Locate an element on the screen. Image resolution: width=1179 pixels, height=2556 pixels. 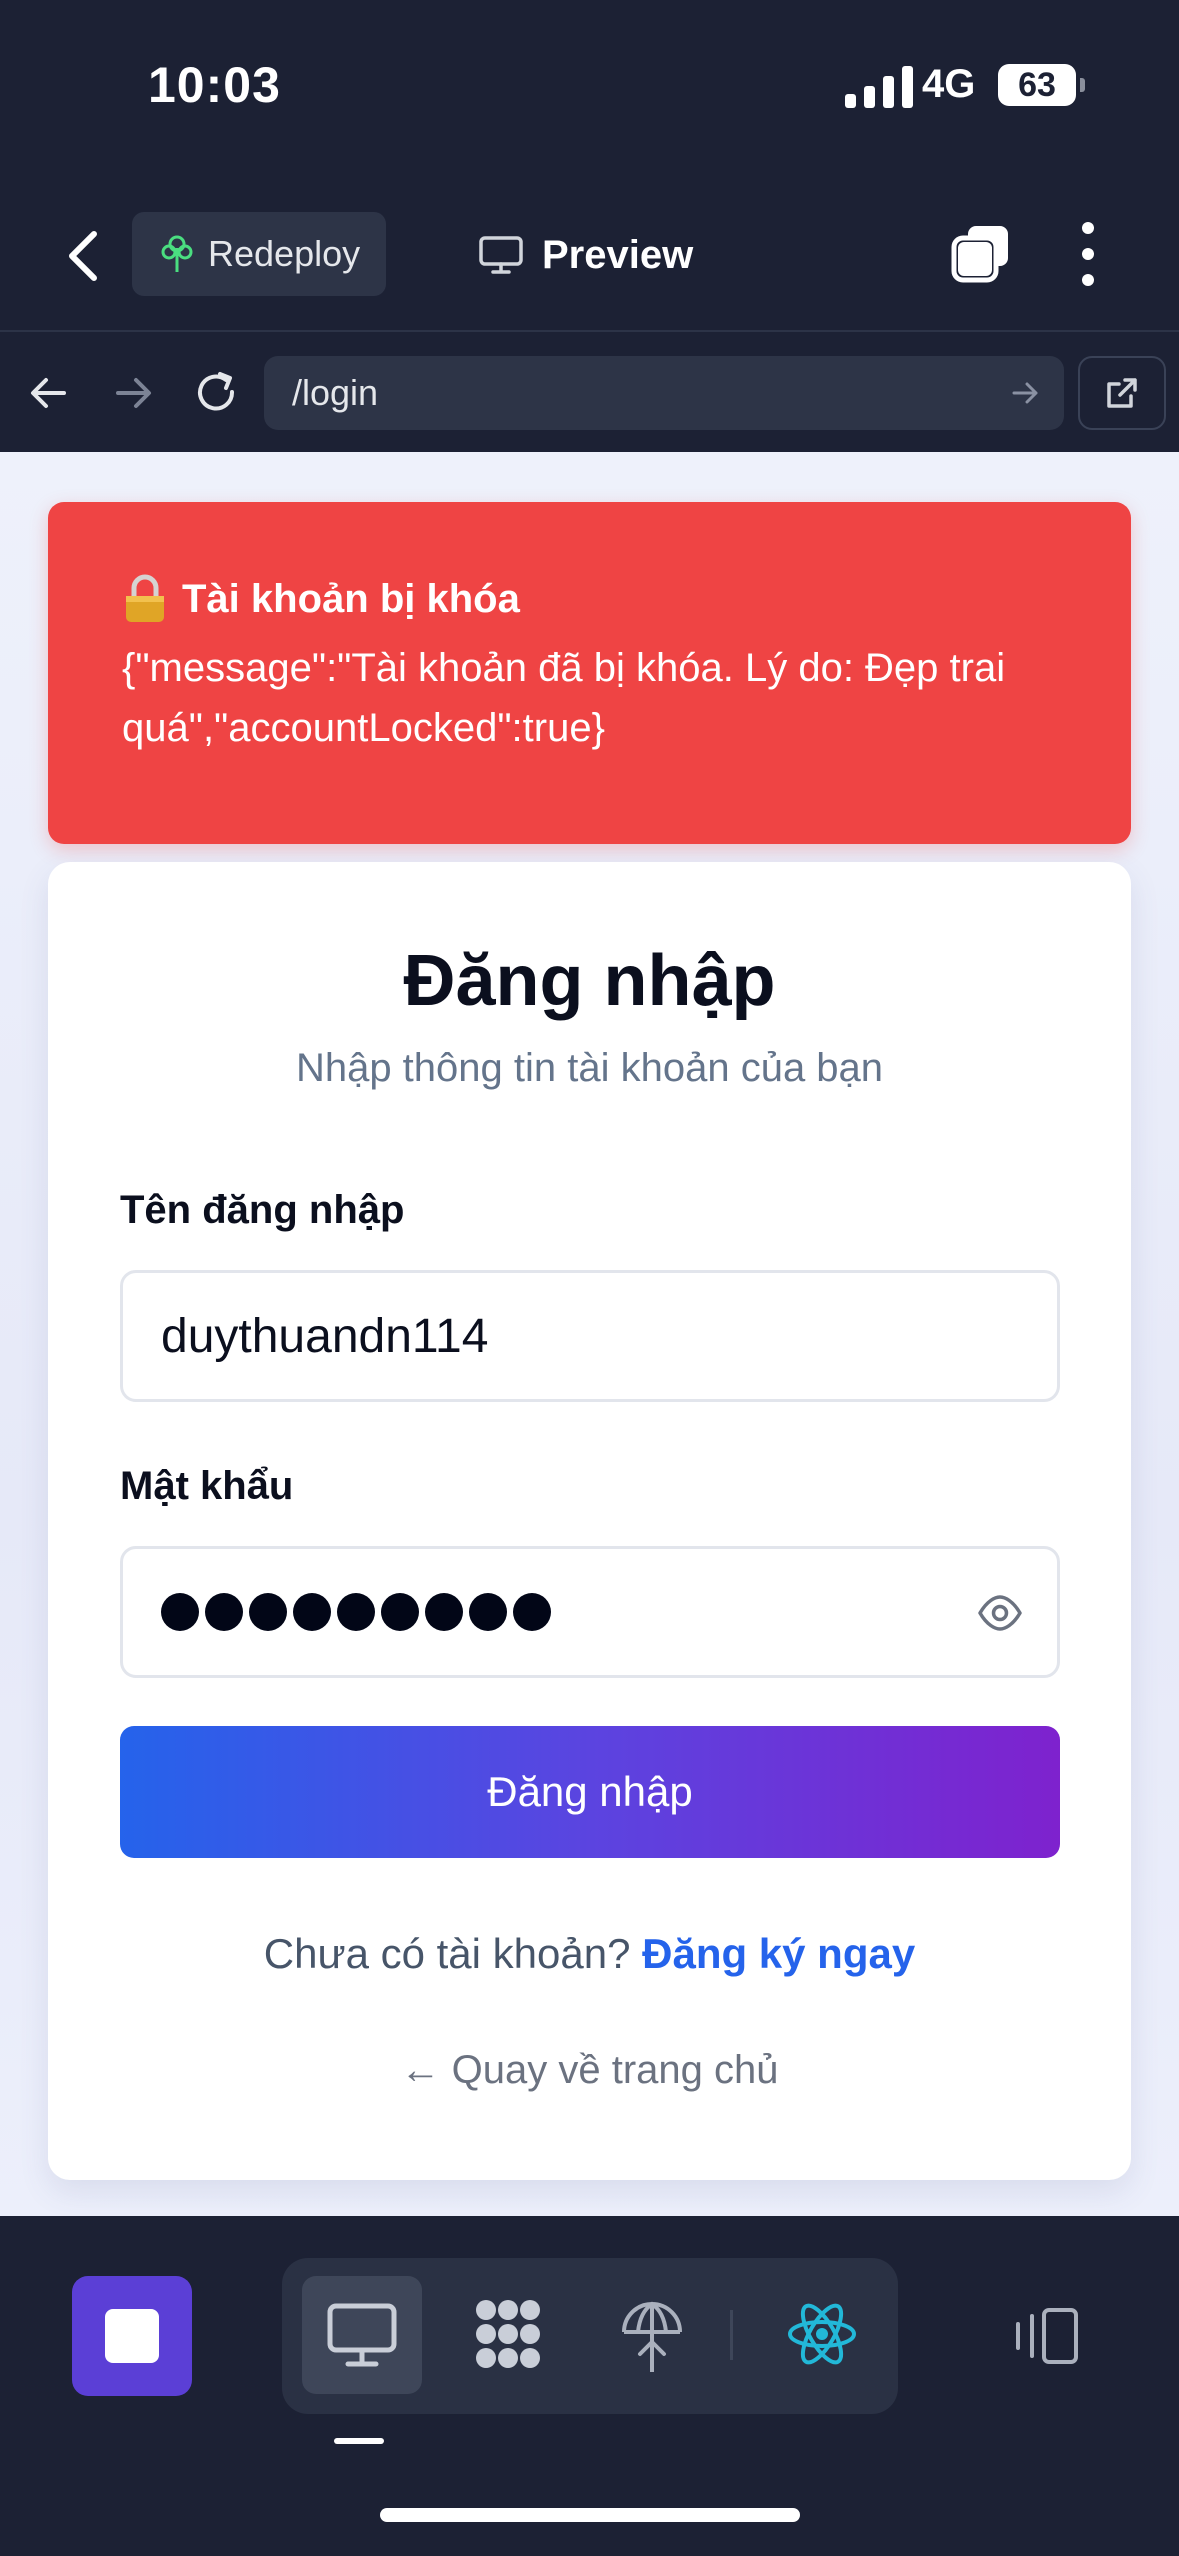
app-toolbar: Redeploy Preview is located at coordinates (589, 265).